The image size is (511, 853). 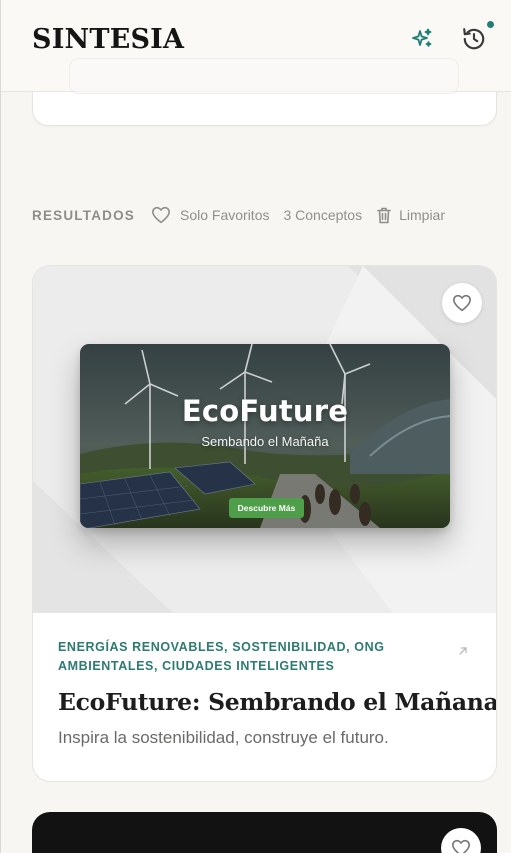 I want to click on clear-results-button: Limpiar, so click(x=411, y=215).